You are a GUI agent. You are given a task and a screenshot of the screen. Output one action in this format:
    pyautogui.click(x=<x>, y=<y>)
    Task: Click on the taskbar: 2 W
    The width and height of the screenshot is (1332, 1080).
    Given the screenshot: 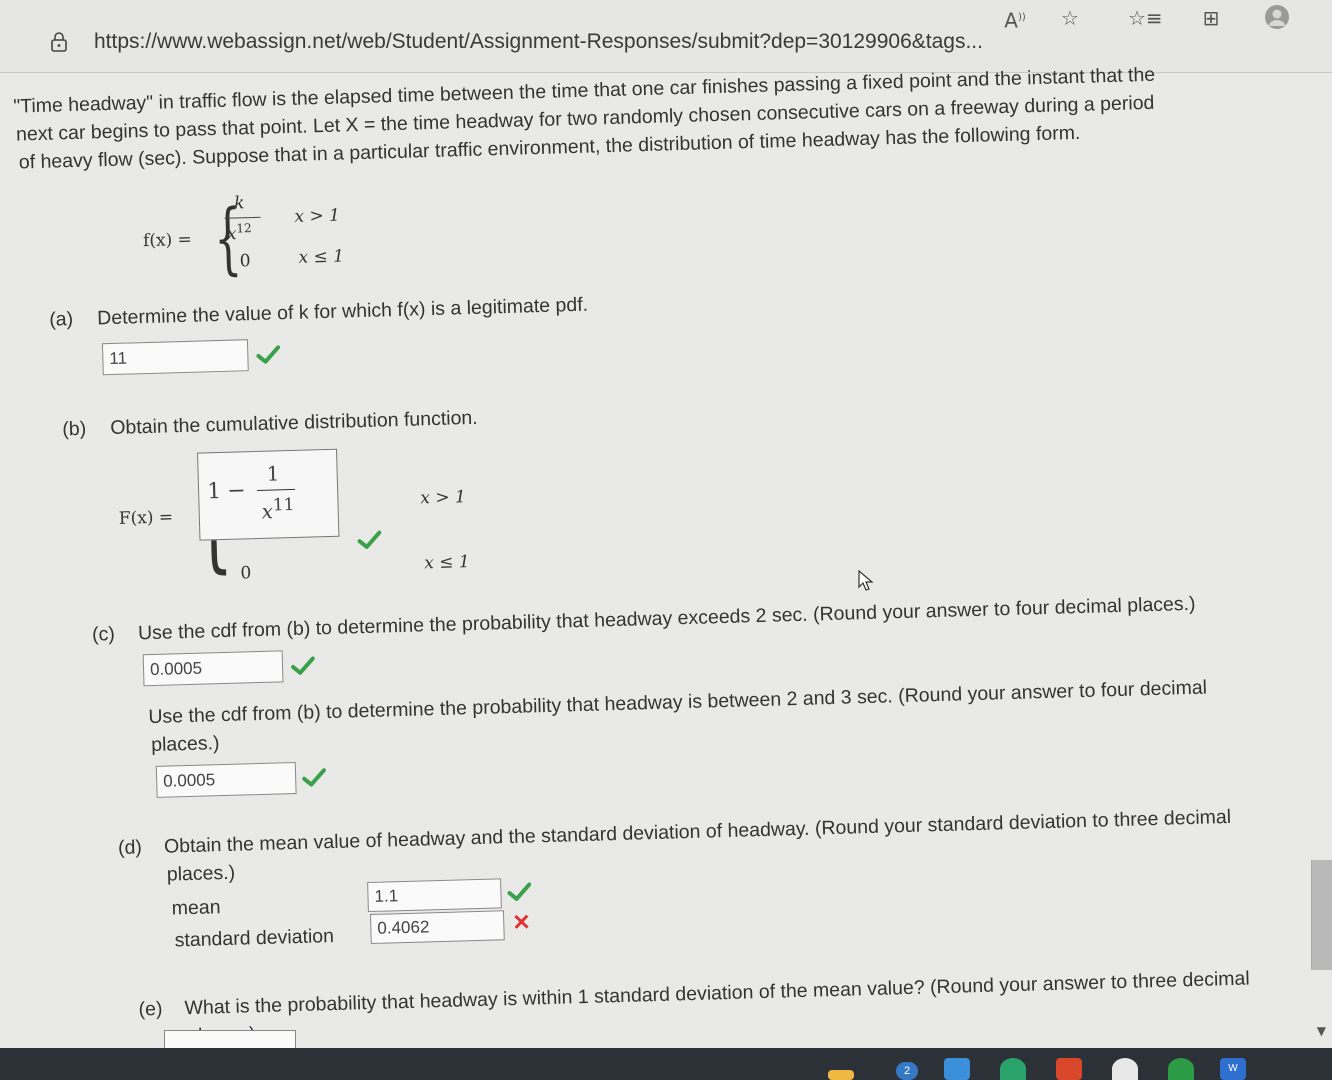 What is the action you would take?
    pyautogui.click(x=666, y=1064)
    